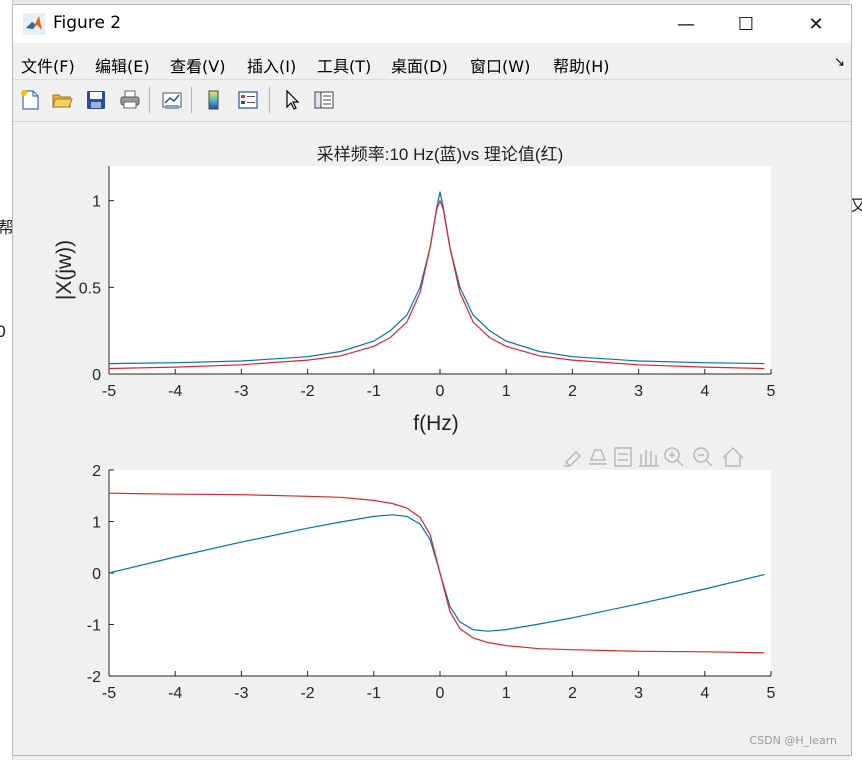 This screenshot has height=760, width=862. I want to click on property-inspector-button, so click(324, 100).